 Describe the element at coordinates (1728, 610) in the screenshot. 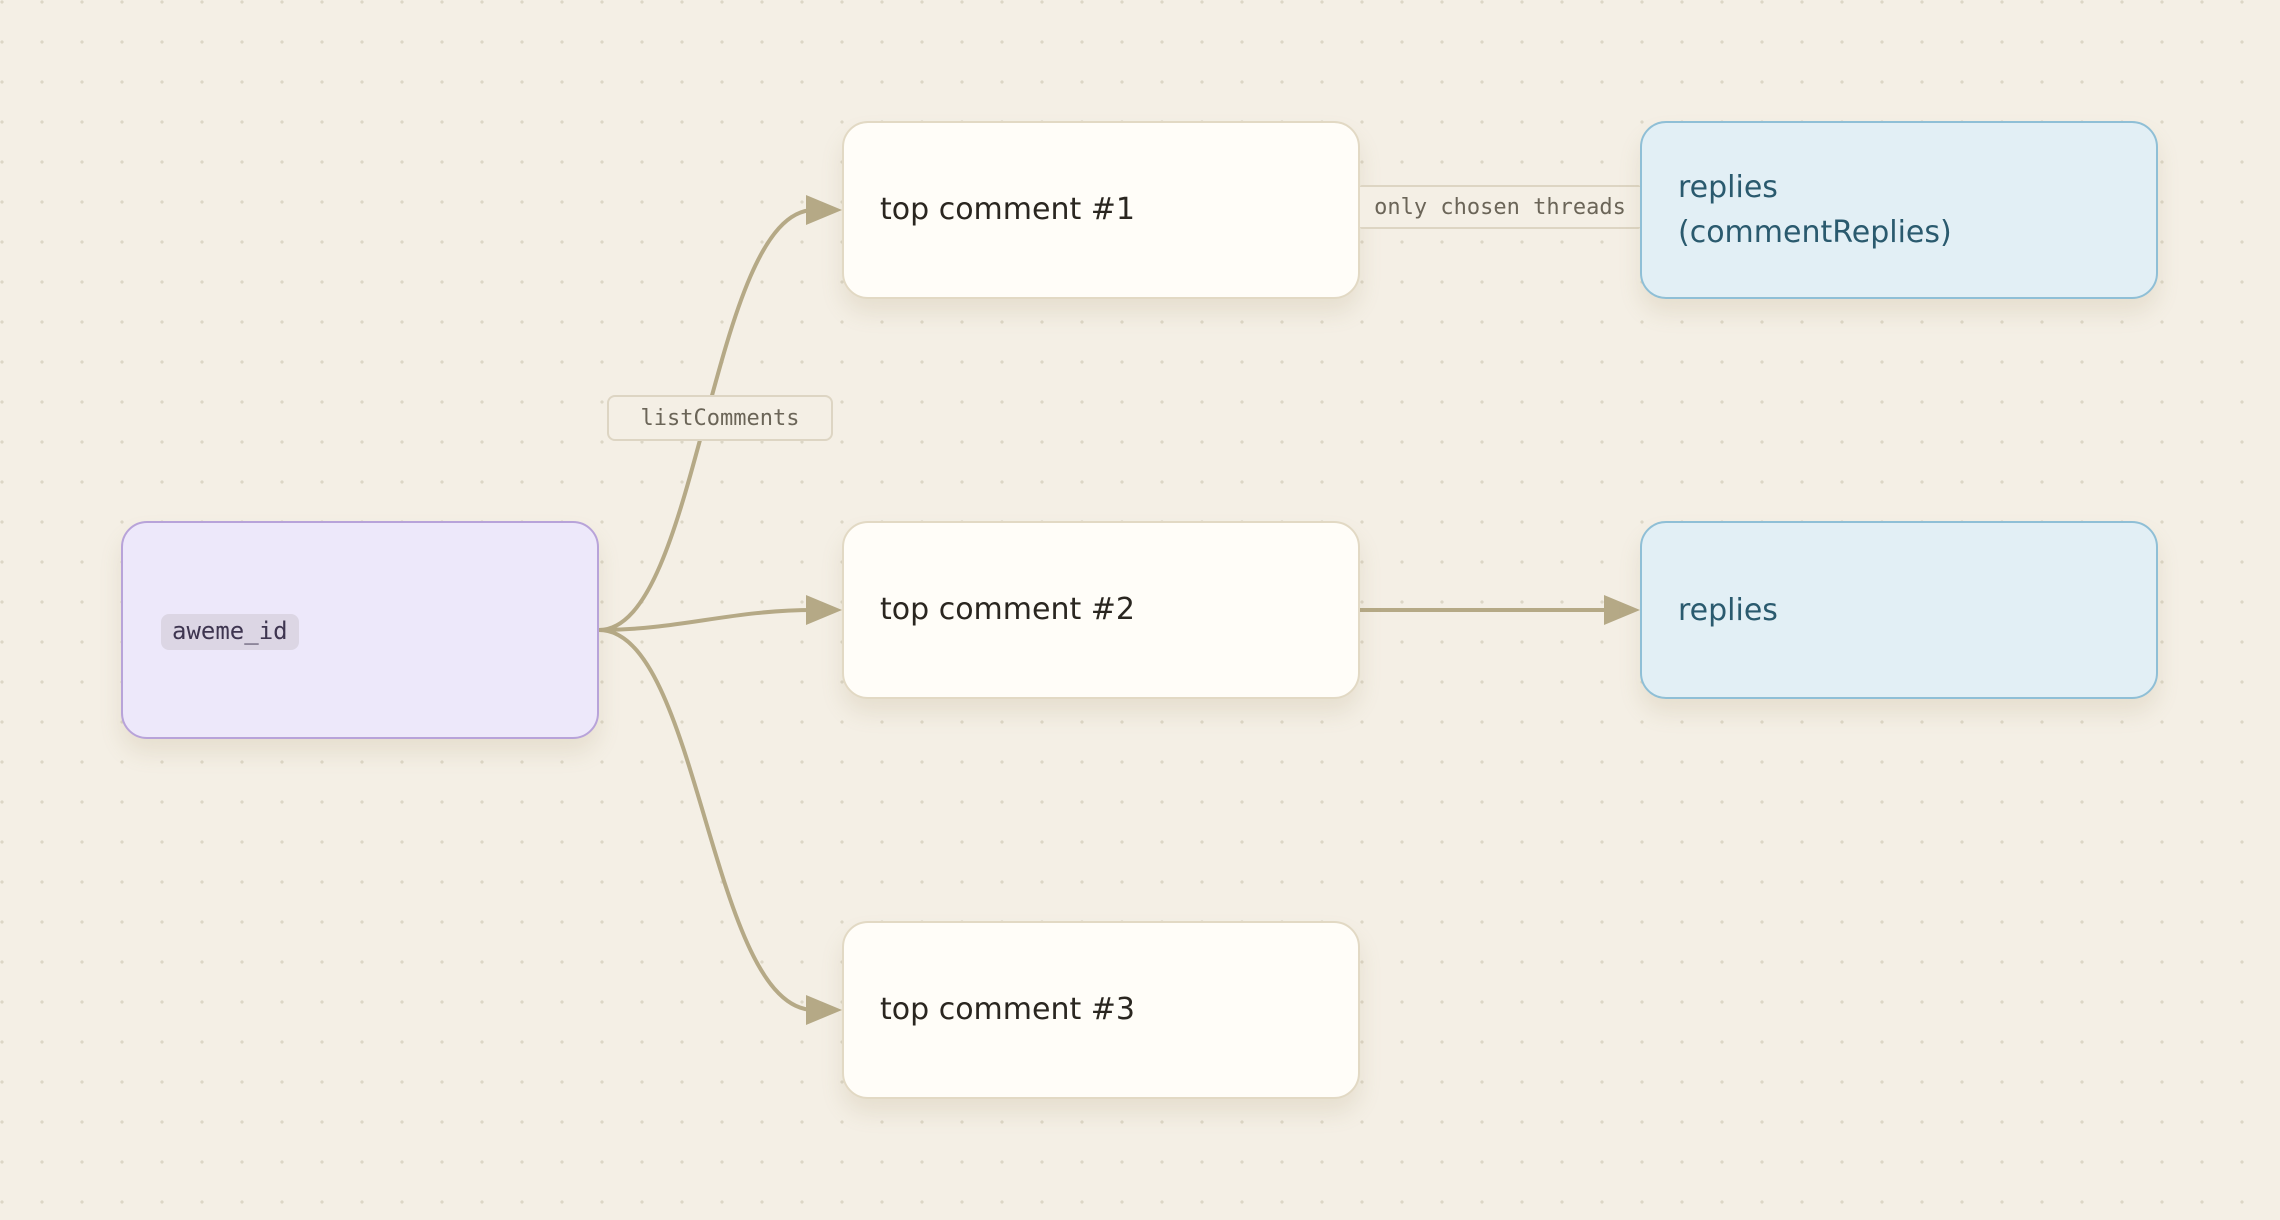

I see `replies-2-title: replies` at that location.